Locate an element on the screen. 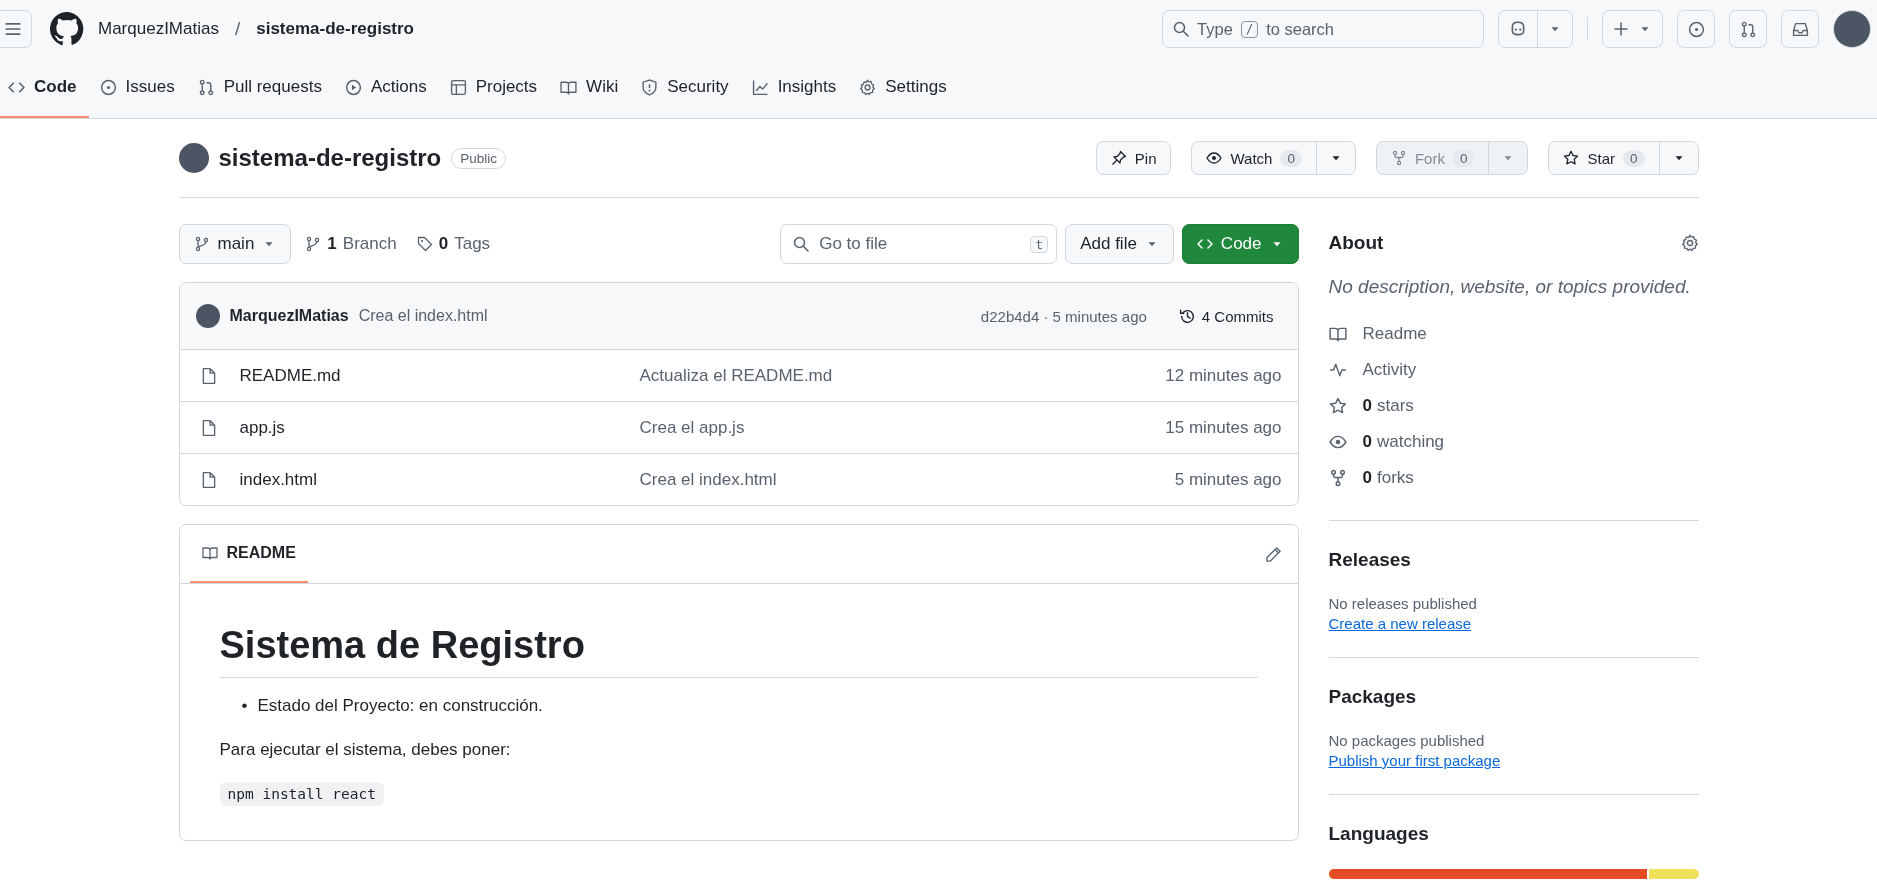 The width and height of the screenshot is (1877, 895). star-icon is located at coordinates (1337, 406).